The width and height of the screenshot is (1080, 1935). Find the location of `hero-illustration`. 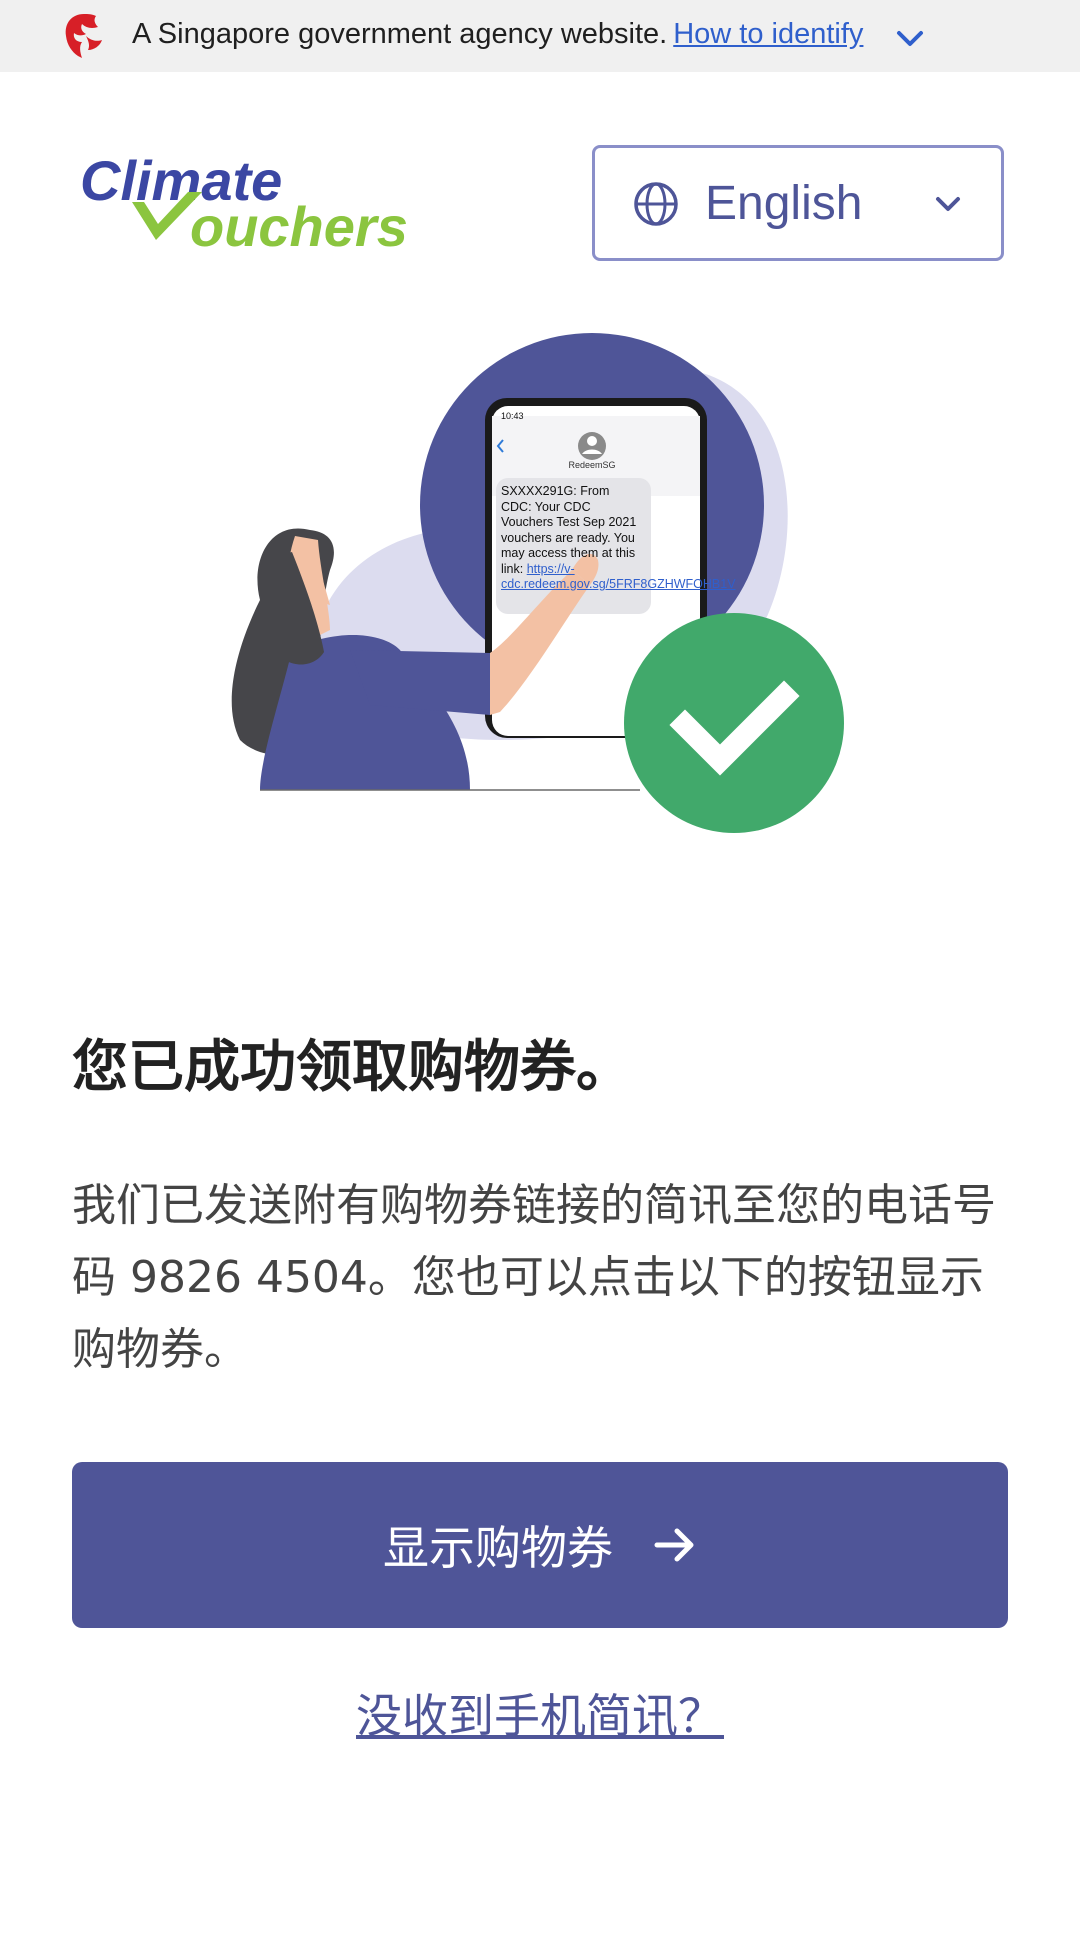

hero-illustration is located at coordinates (537, 583).